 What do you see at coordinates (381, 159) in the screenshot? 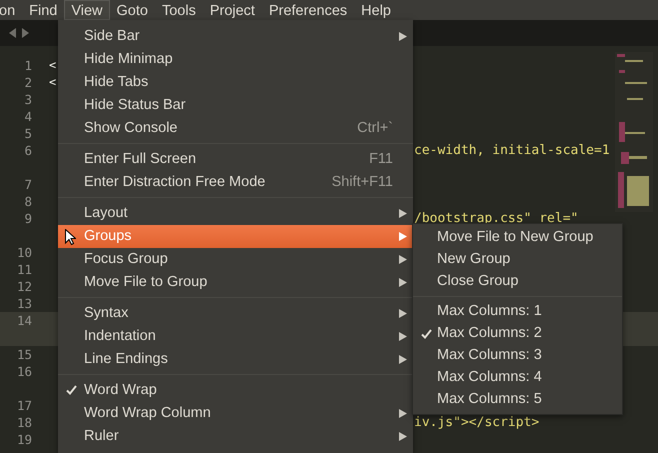
I see `shortcut-text: F11` at bounding box center [381, 159].